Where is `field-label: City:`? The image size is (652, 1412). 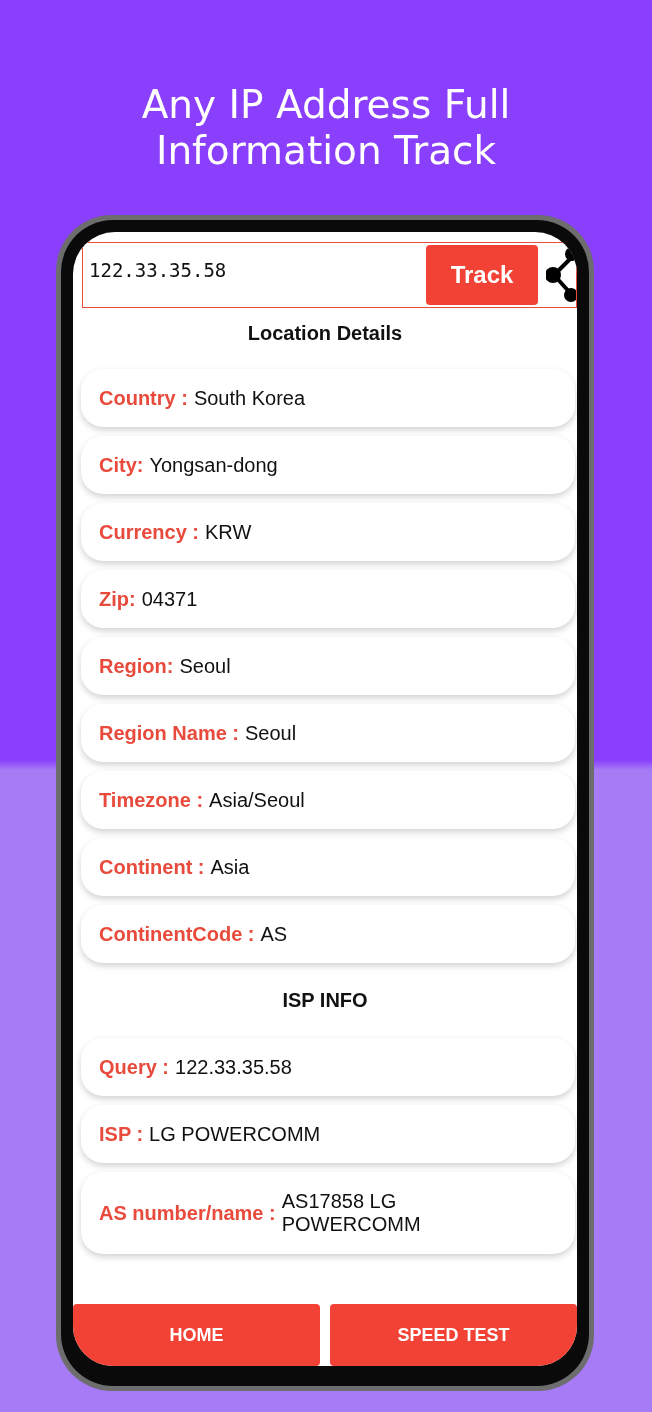
field-label: City: is located at coordinates (121, 465).